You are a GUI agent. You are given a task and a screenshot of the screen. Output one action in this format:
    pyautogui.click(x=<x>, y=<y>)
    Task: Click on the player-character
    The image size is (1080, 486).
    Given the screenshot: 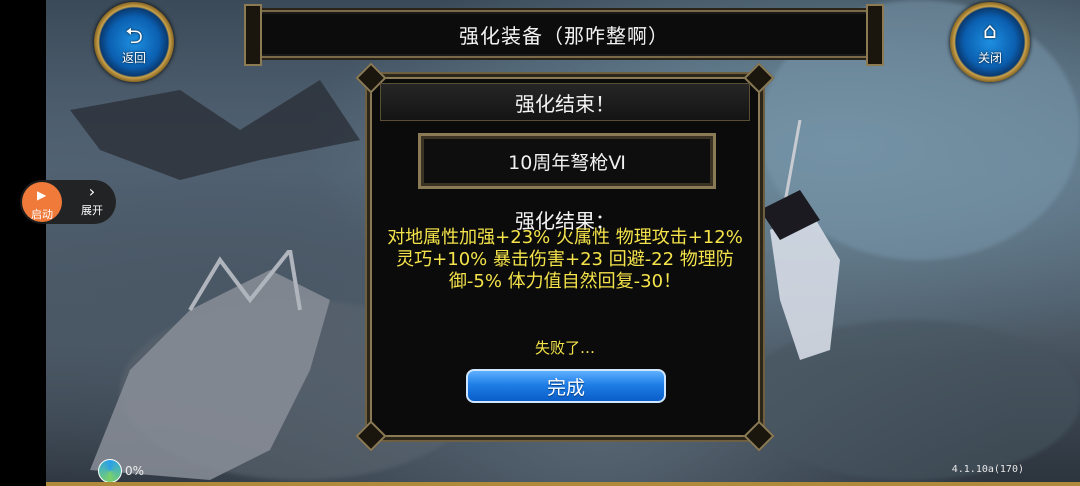 What is the action you would take?
    pyautogui.click(x=800, y=240)
    